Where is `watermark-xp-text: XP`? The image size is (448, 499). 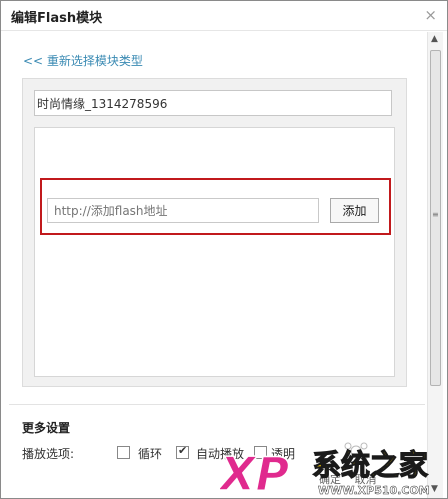
watermark-xp-text: XP is located at coordinates (254, 473).